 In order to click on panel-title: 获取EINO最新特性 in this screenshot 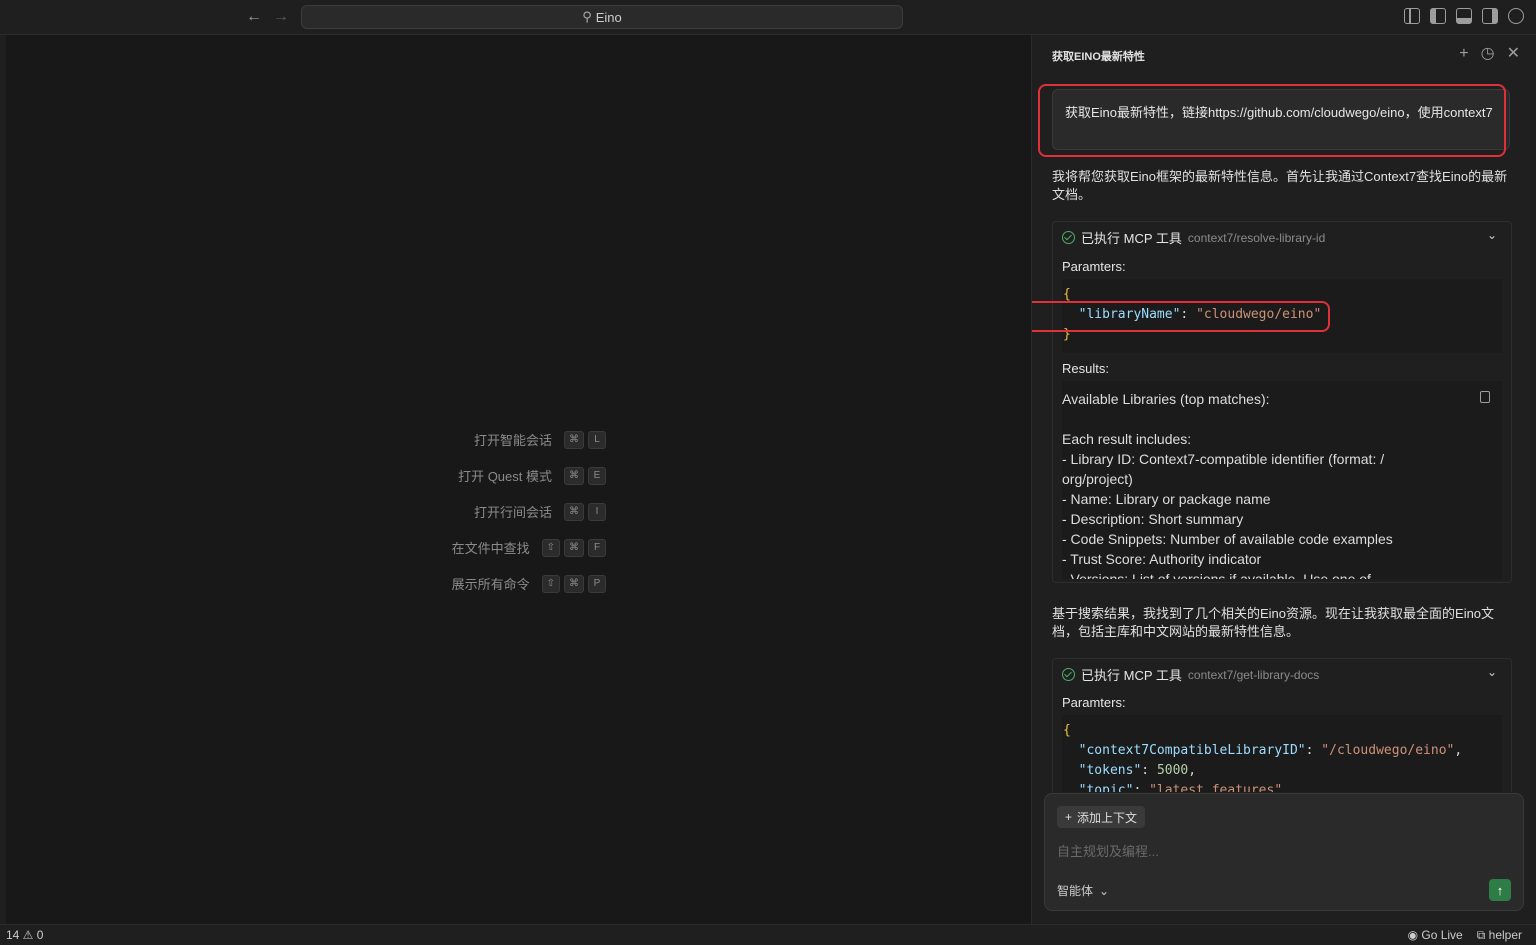, I will do `click(1098, 57)`.